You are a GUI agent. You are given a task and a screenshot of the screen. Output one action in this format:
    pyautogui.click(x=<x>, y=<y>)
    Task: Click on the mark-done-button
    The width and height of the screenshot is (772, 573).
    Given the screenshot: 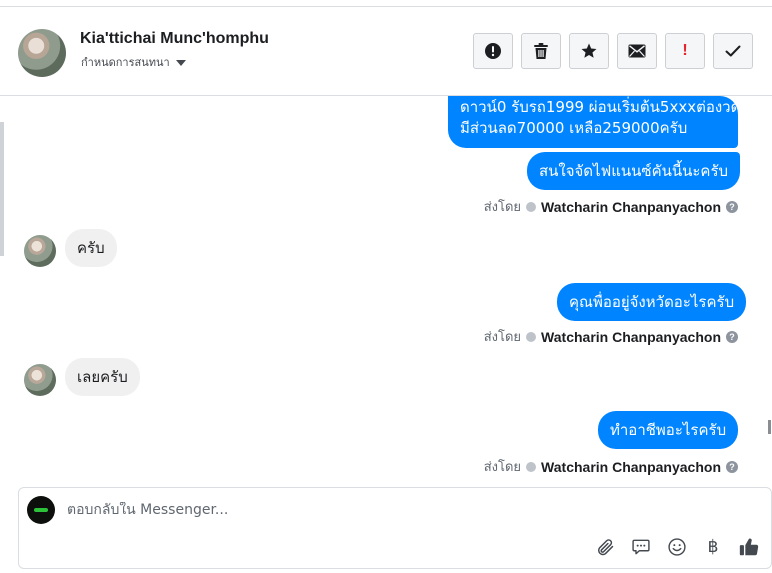 What is the action you would take?
    pyautogui.click(x=733, y=51)
    